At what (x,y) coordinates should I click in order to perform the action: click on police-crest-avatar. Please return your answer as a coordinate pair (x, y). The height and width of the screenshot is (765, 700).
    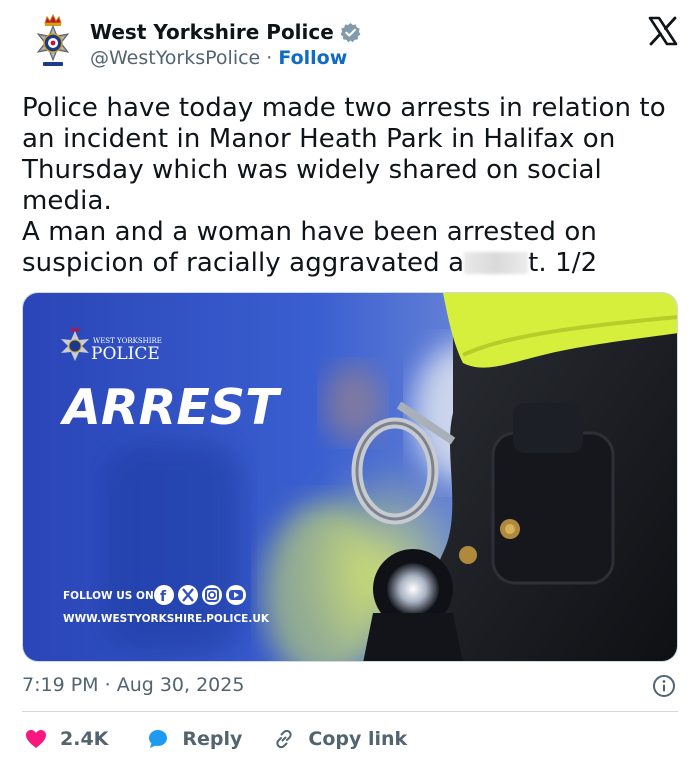
    Looking at the image, I should click on (53, 45).